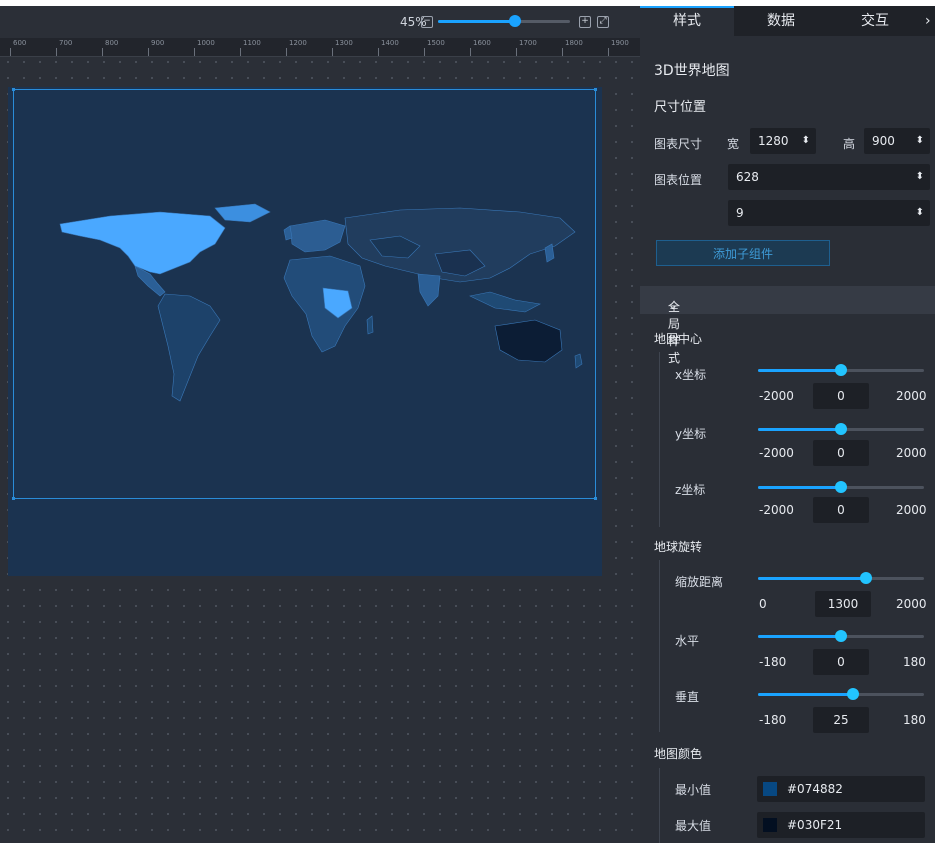 The width and height of the screenshot is (935, 843). I want to click on max-color-value: #030F21, so click(815, 825).